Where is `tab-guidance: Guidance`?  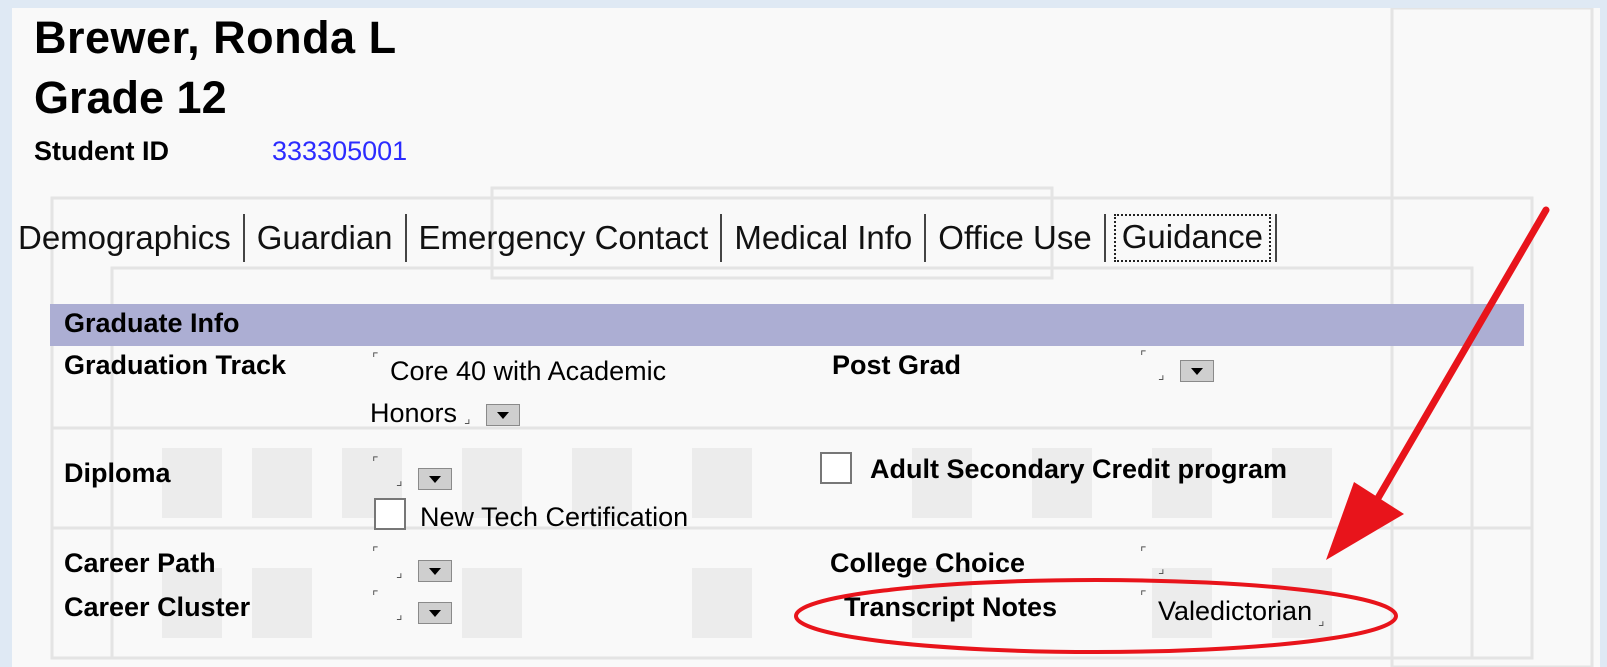
tab-guidance: Guidance is located at coordinates (1192, 238).